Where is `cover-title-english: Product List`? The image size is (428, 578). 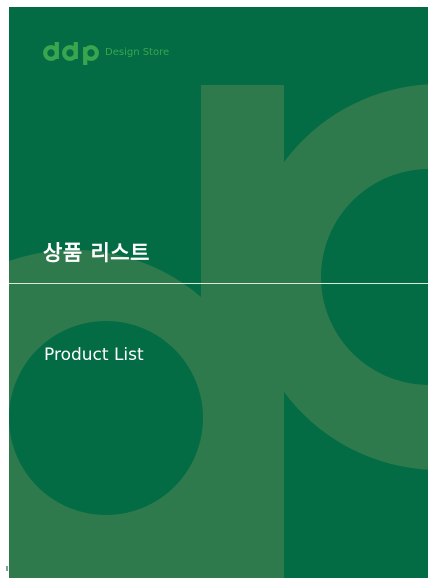 cover-title-english: Product List is located at coordinates (94, 355).